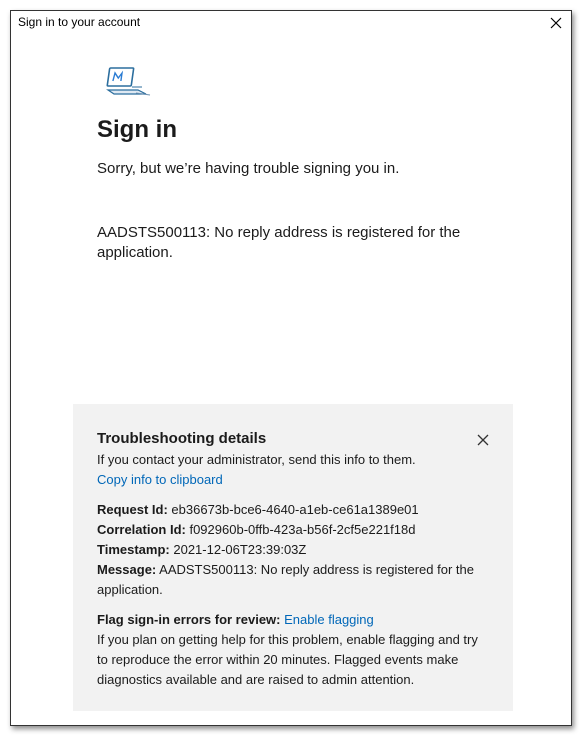 This screenshot has width=583, height=736. Describe the element at coordinates (291, 23) in the screenshot. I see `title-bar: Sign in to your account` at that location.